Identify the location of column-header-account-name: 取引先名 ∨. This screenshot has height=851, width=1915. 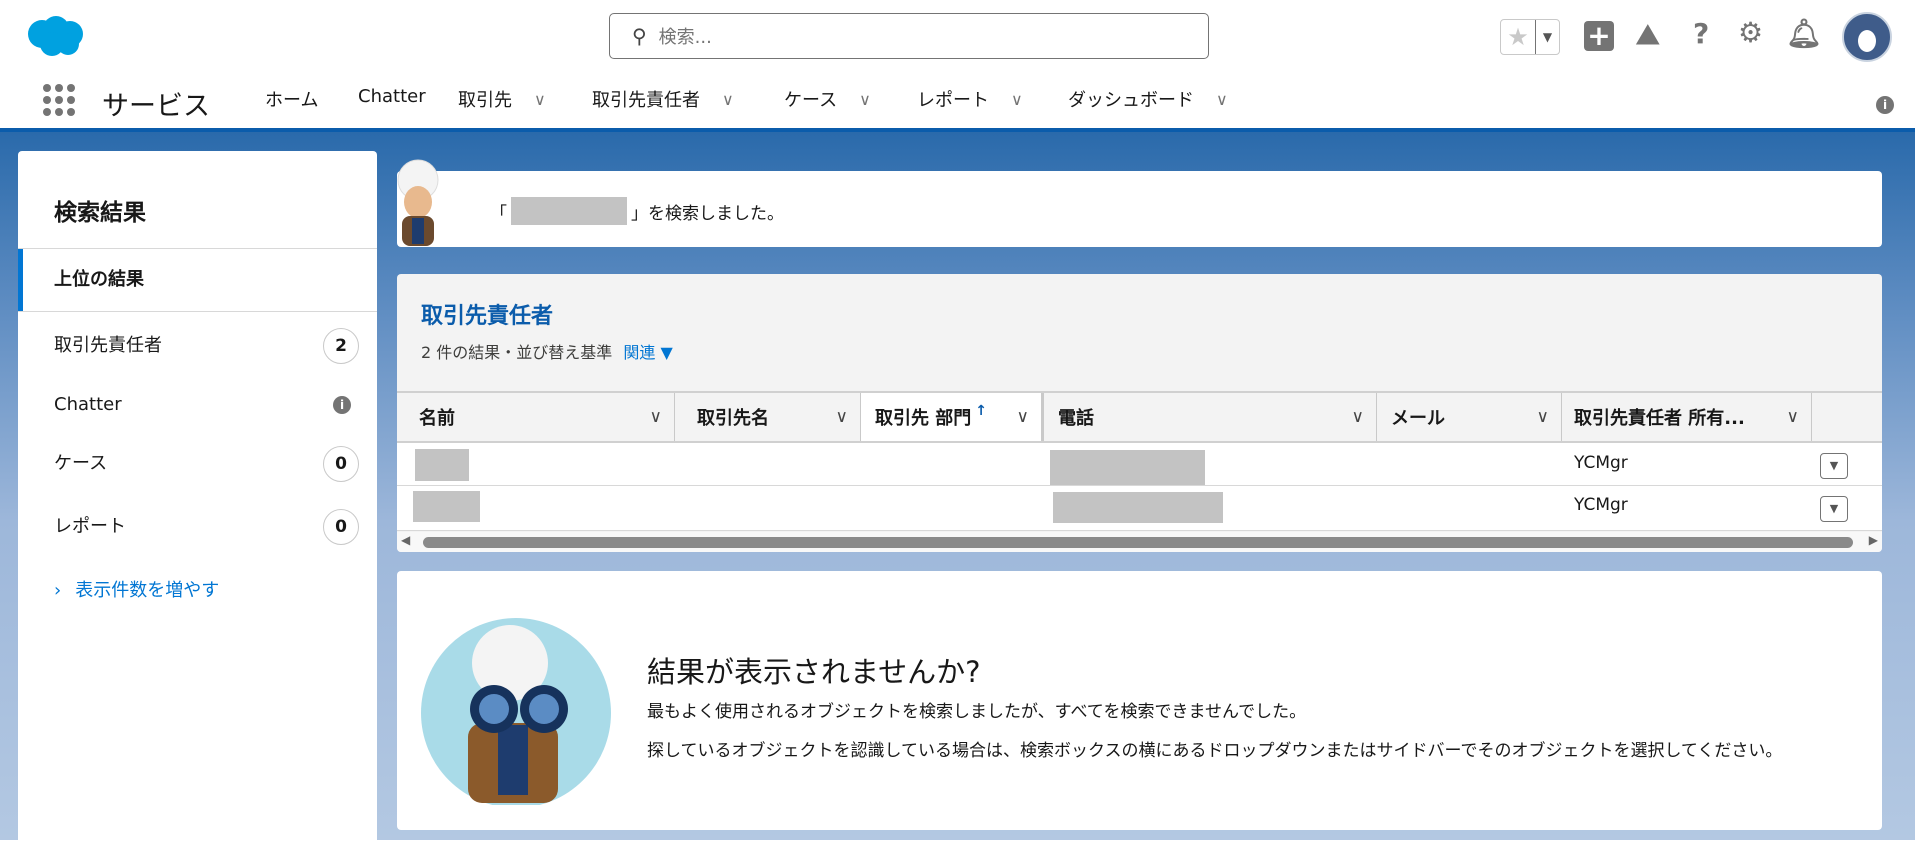
(768, 417).